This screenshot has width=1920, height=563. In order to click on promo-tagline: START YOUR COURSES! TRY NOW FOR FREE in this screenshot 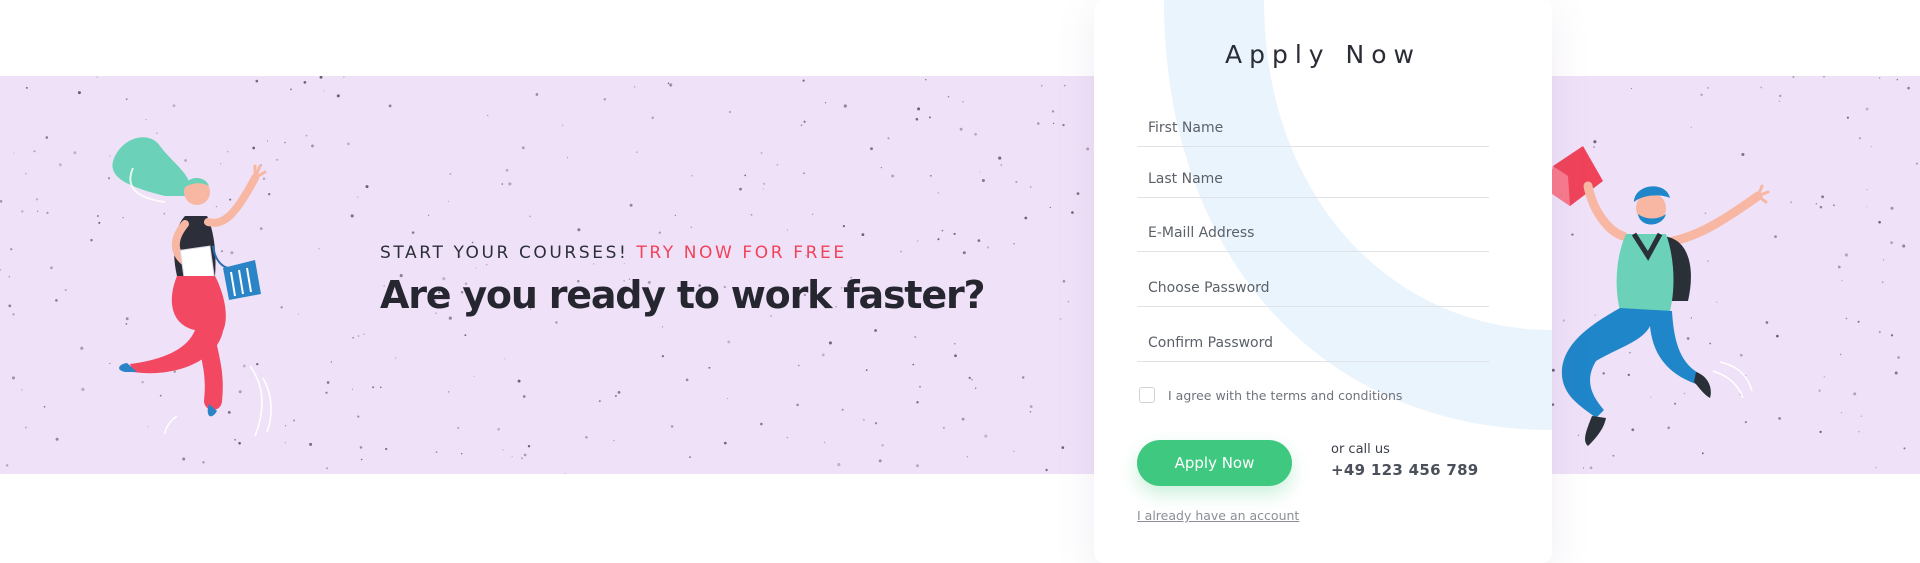, I will do `click(682, 253)`.